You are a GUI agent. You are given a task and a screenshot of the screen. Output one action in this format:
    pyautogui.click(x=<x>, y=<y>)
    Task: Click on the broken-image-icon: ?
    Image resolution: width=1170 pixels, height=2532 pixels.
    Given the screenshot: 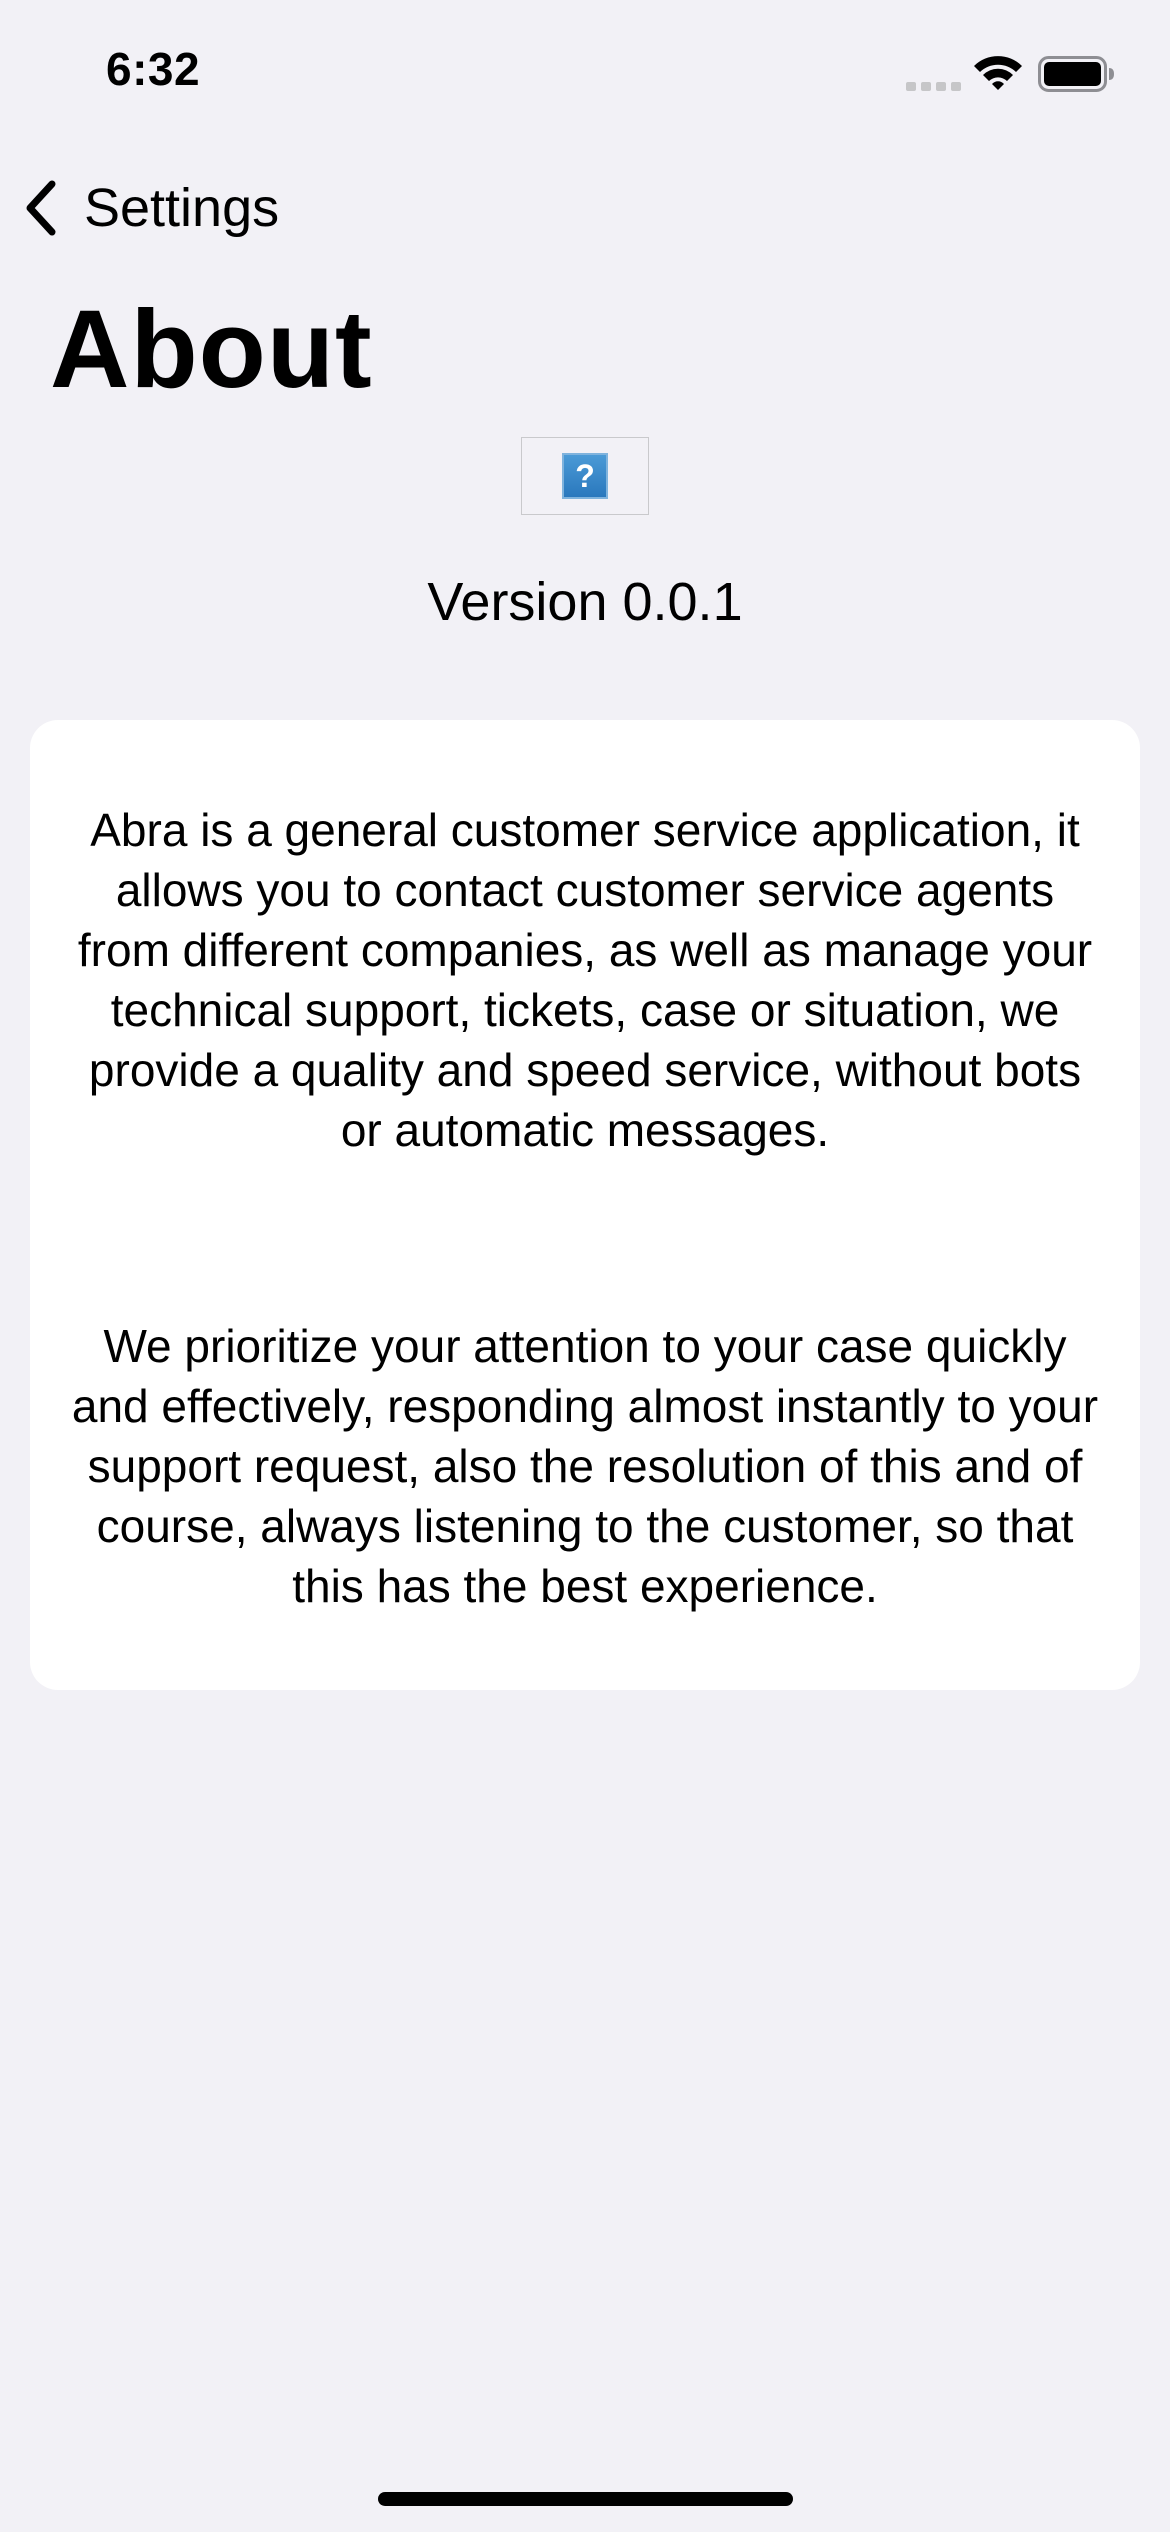 What is the action you would take?
    pyautogui.click(x=585, y=476)
    